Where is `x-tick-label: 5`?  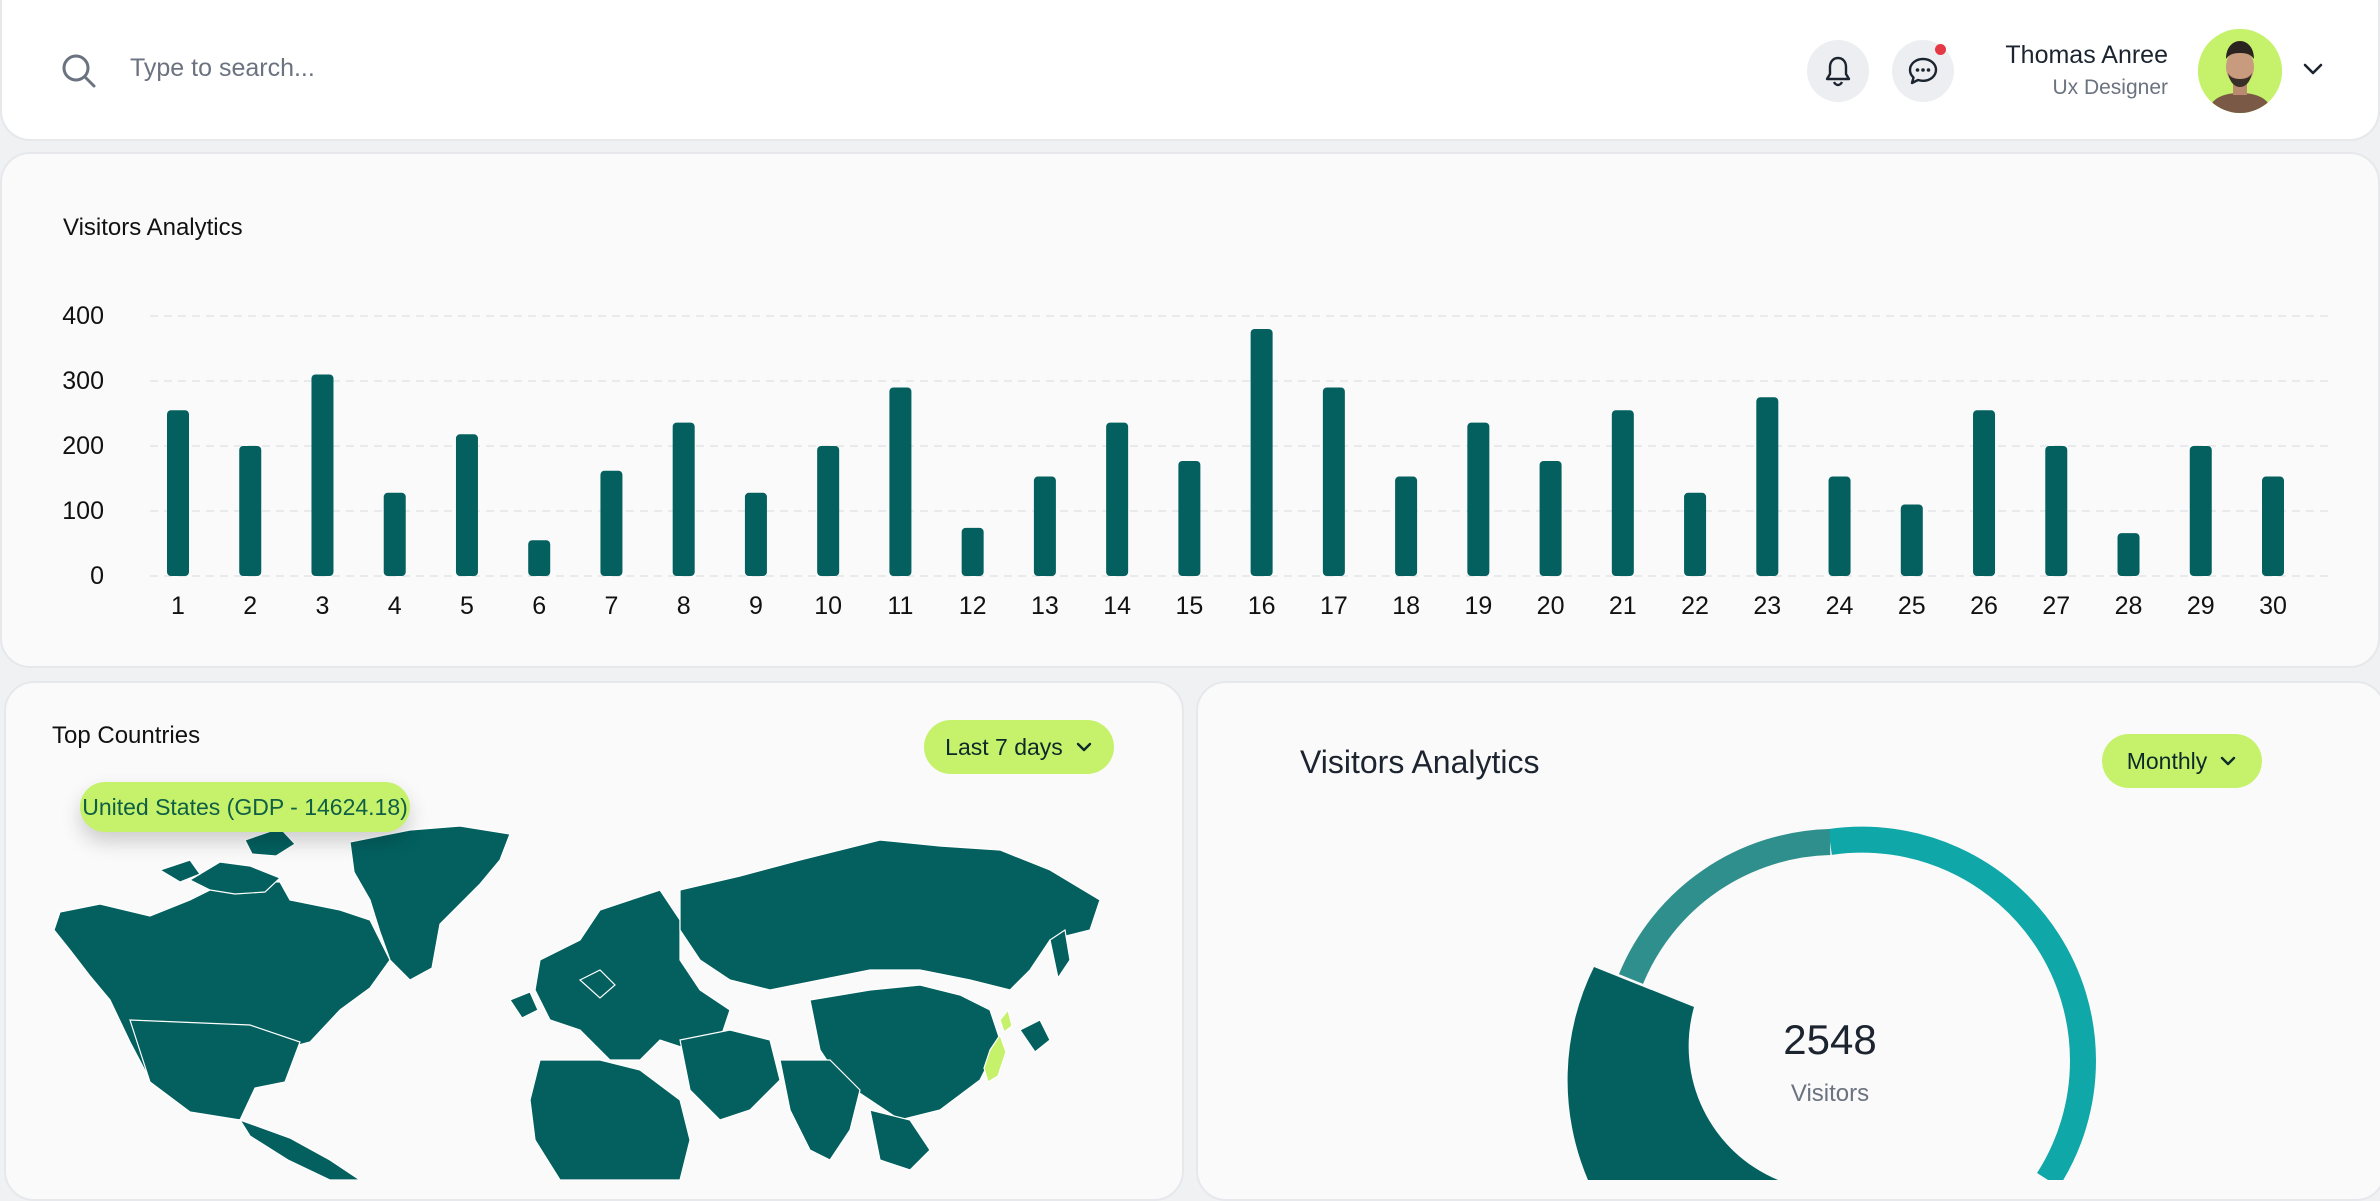
x-tick-label: 5 is located at coordinates (467, 606).